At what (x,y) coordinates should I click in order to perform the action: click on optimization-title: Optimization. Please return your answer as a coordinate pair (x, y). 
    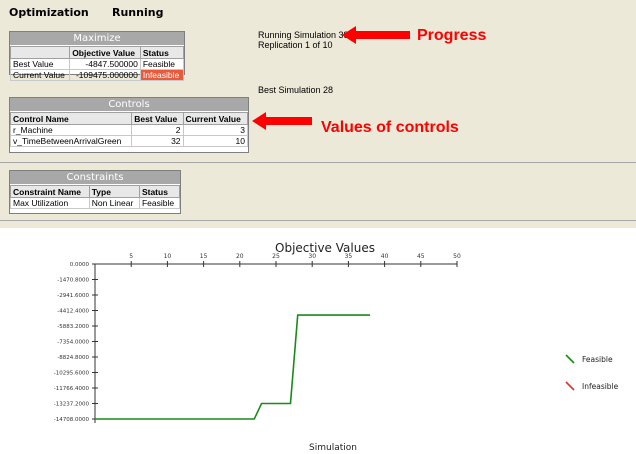
    Looking at the image, I should click on (49, 12).